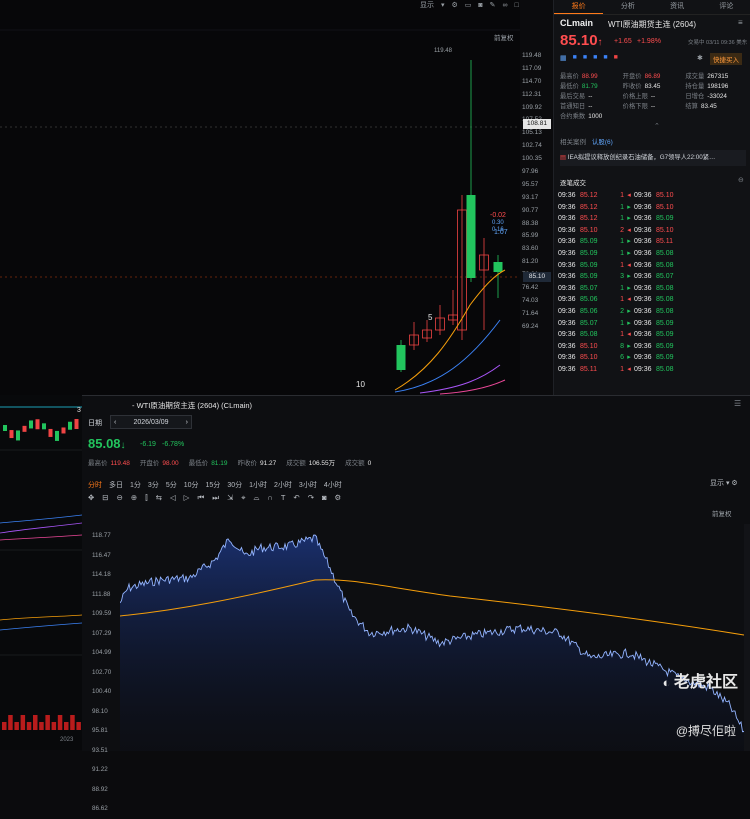  What do you see at coordinates (153, 485) in the screenshot?
I see `period-tab: 3分` at bounding box center [153, 485].